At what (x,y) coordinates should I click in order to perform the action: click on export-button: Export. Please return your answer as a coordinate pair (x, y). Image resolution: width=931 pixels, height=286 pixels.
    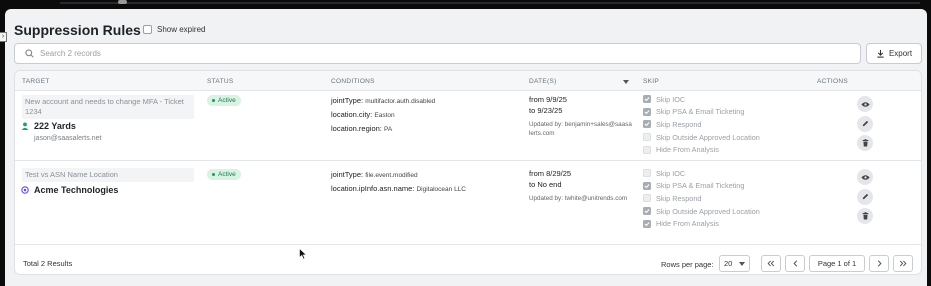
    Looking at the image, I should click on (894, 53).